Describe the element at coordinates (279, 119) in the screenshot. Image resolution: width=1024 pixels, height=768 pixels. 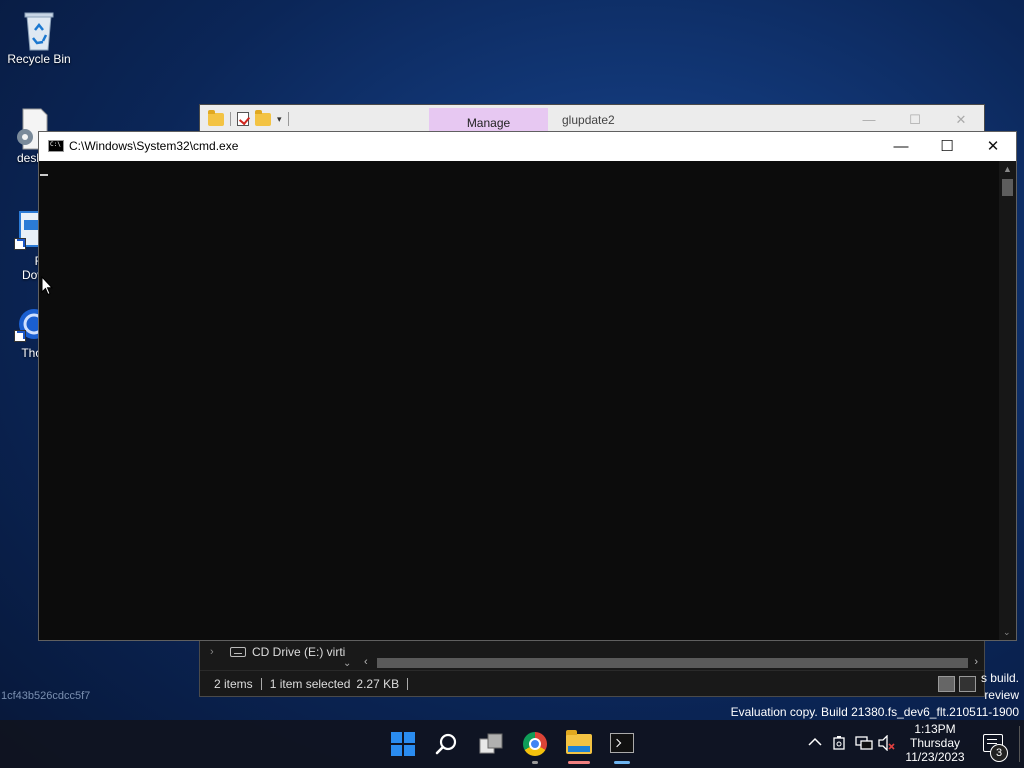
I see `customize-dropdown-icon: ▾` at that location.